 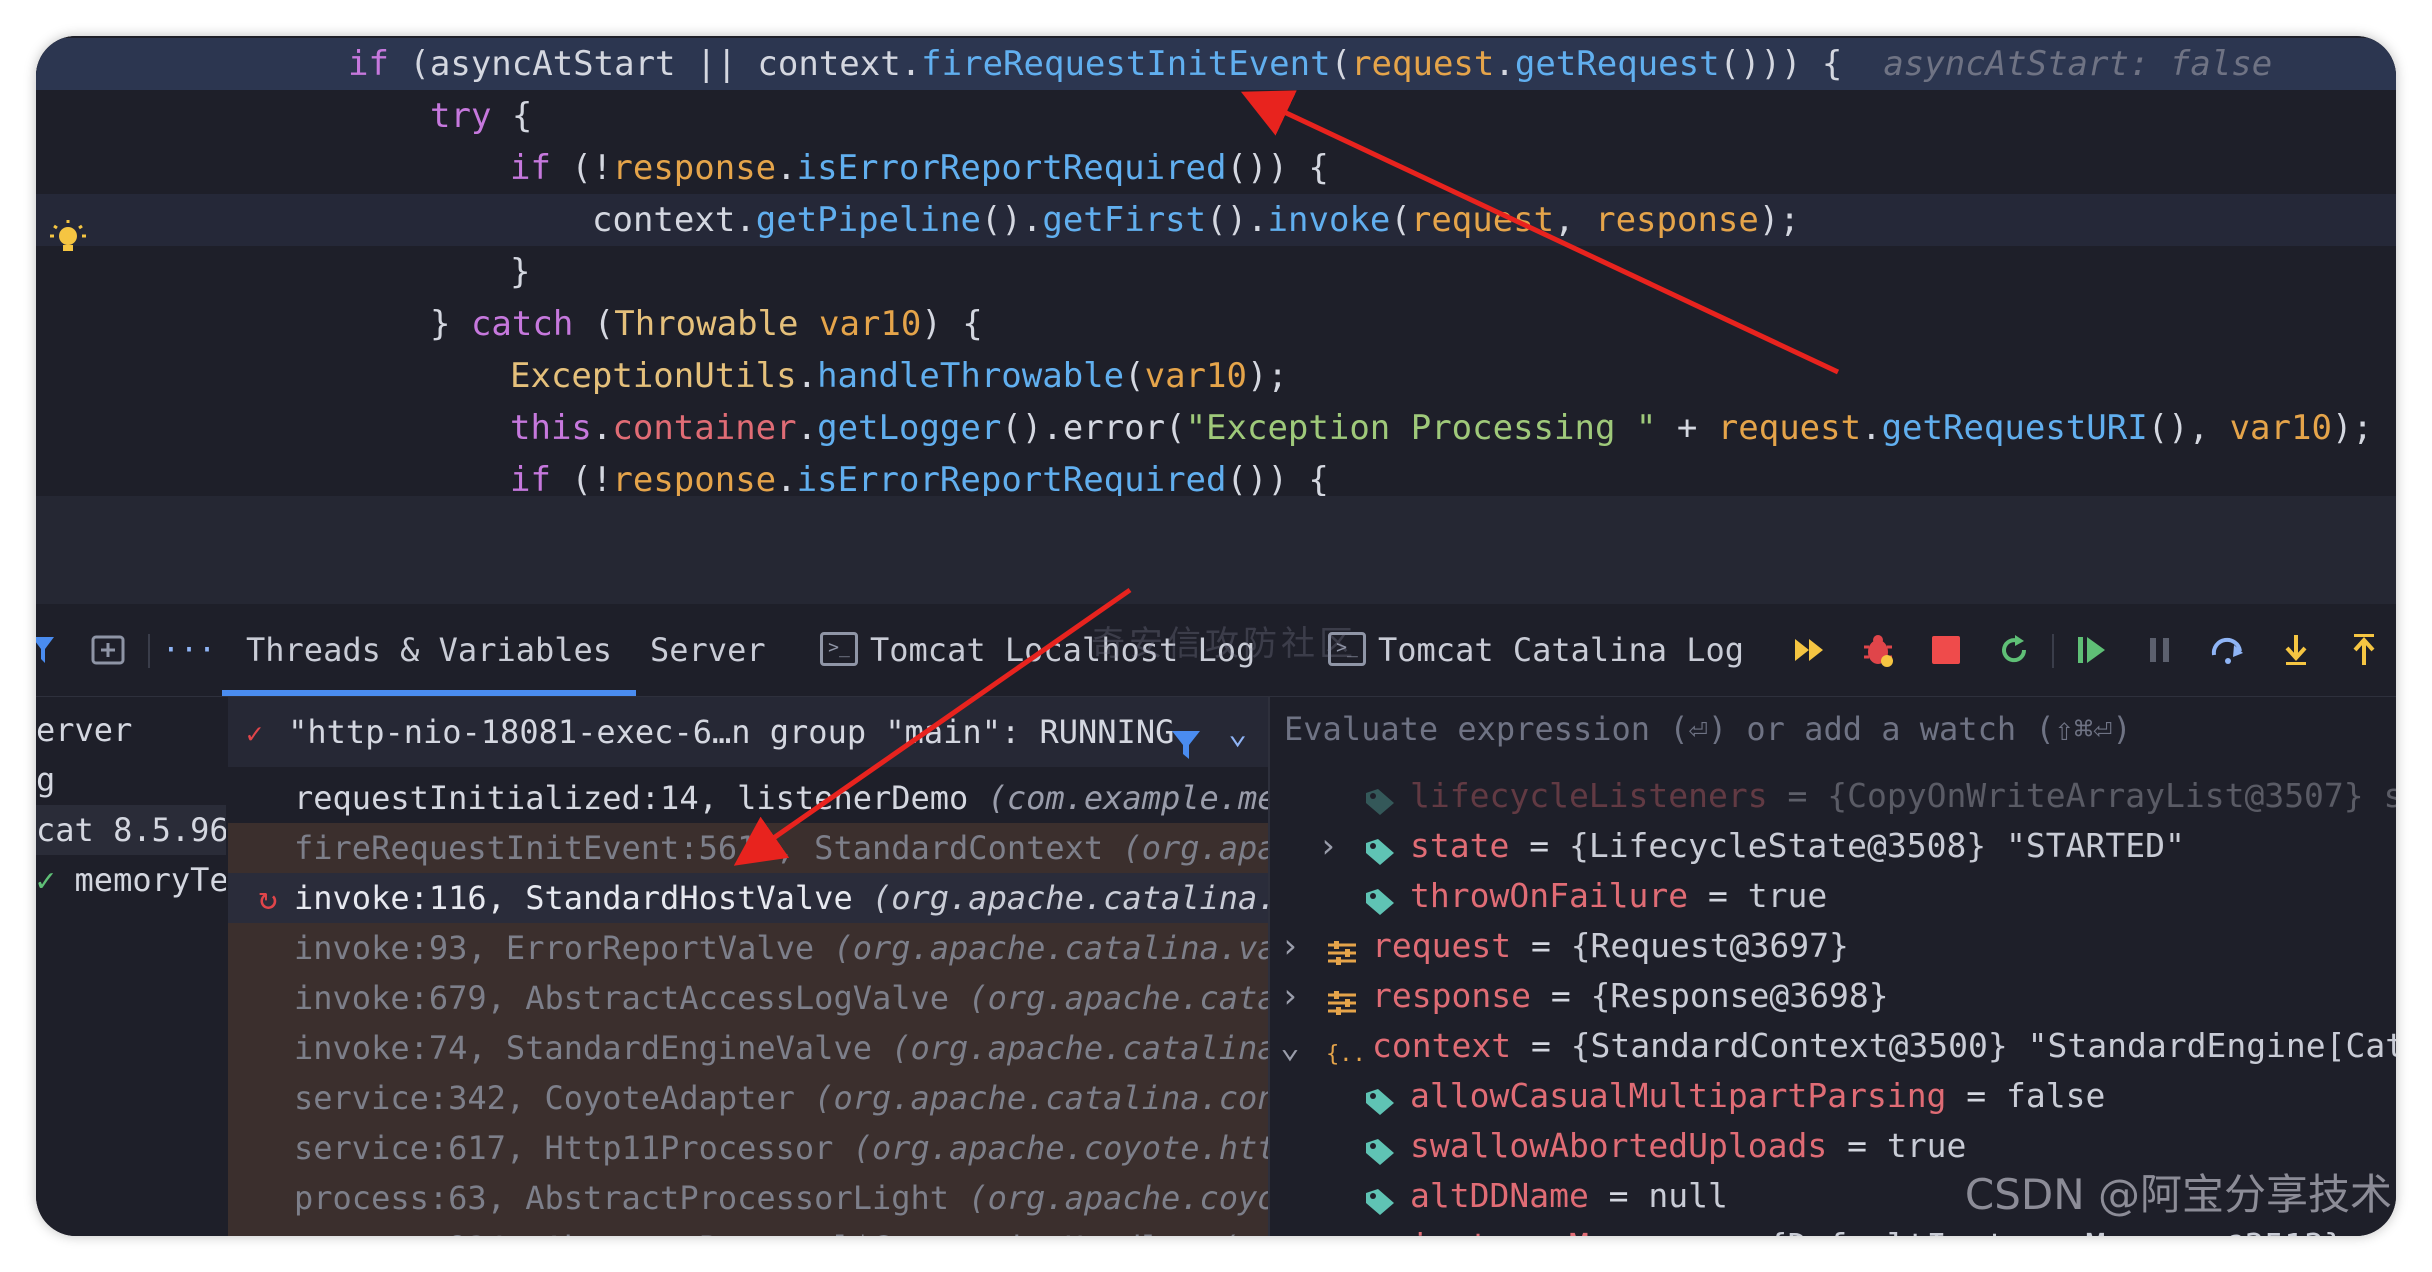 What do you see at coordinates (1523, 1196) in the screenshot?
I see `variable-row: altDDName = null` at bounding box center [1523, 1196].